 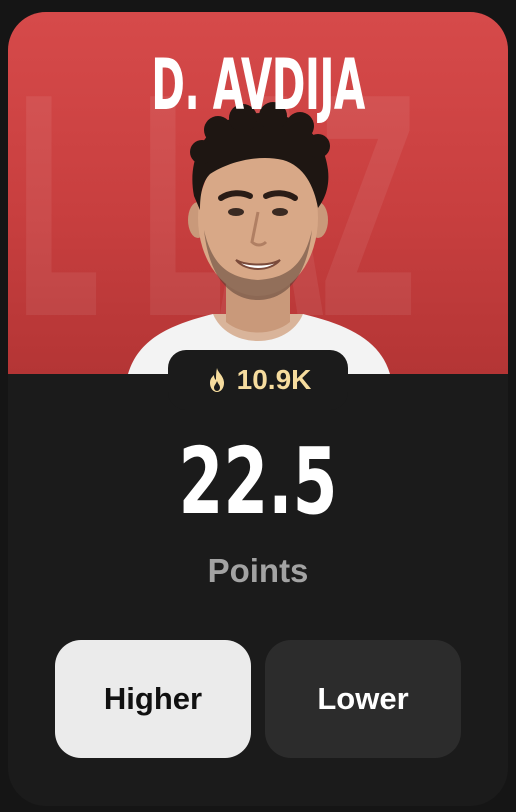 I want to click on stat-line-value: 22.5, so click(x=258, y=481).